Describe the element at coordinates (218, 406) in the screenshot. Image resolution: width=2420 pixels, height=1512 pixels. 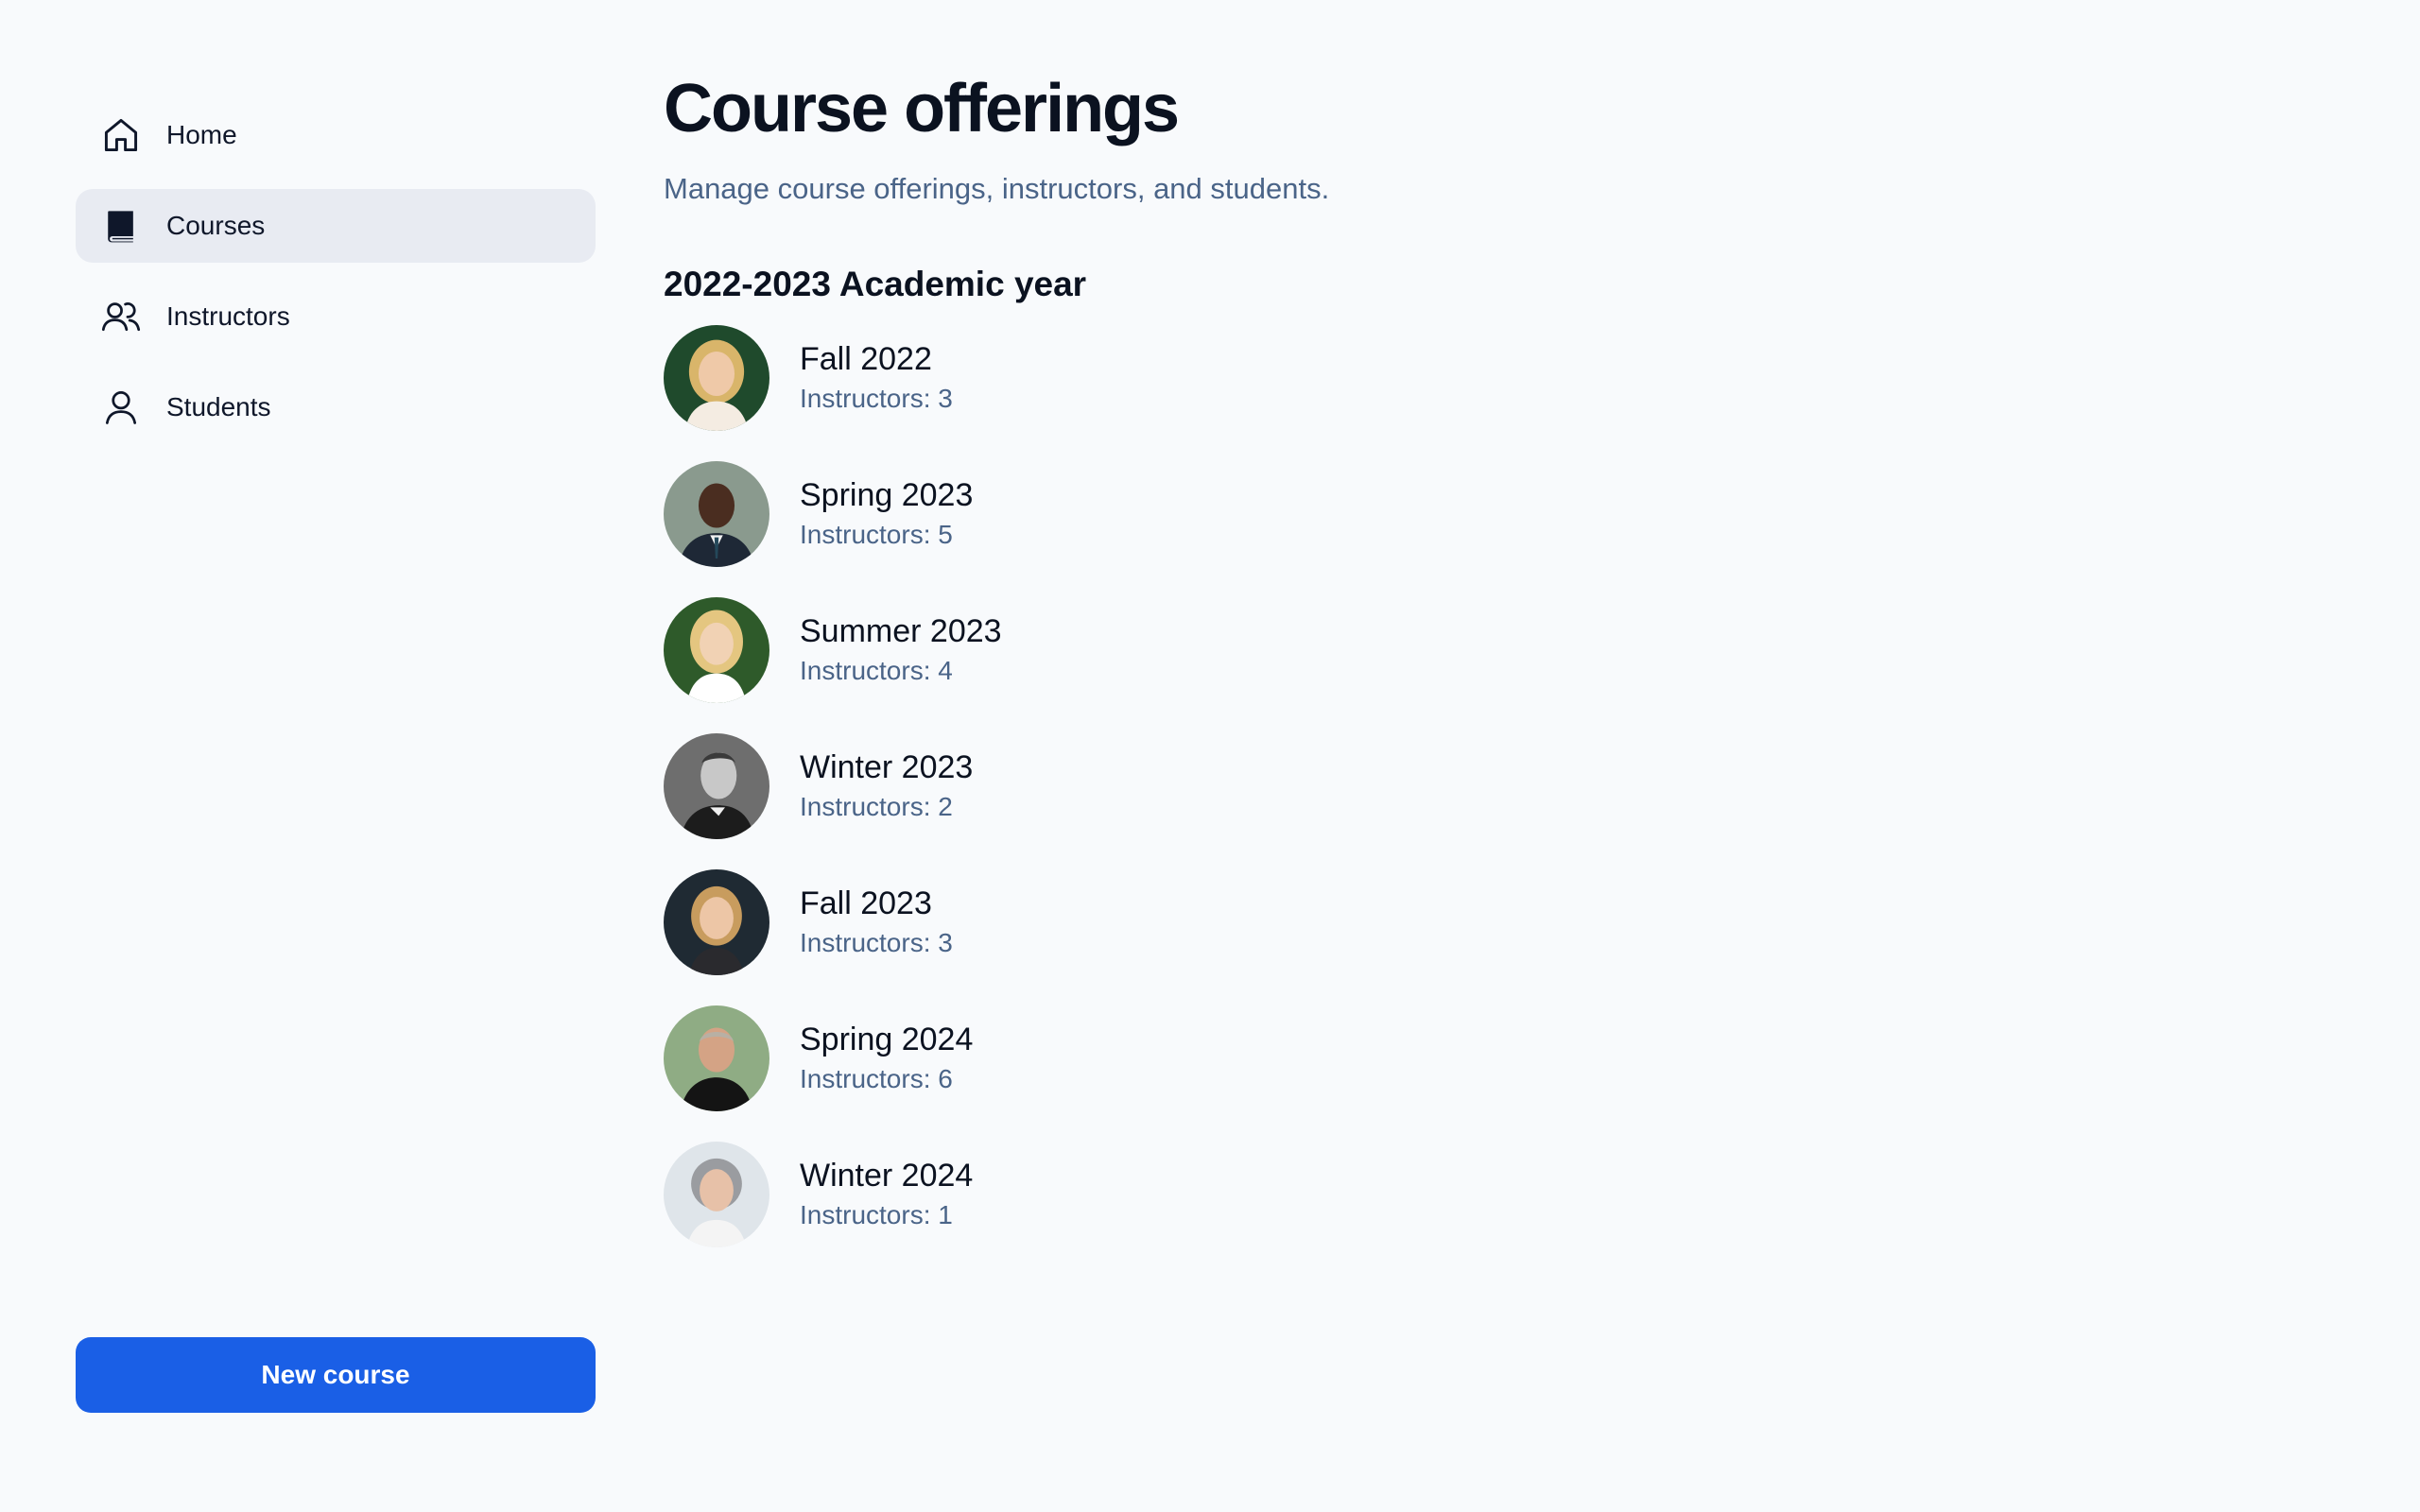
I see `sidebar-item-label: Students` at that location.